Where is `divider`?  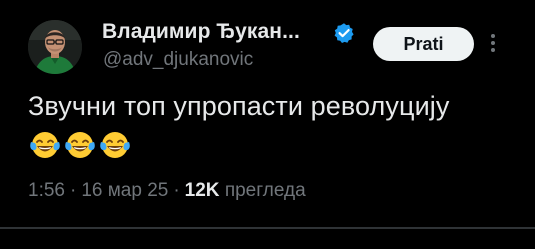 divider is located at coordinates (267, 228).